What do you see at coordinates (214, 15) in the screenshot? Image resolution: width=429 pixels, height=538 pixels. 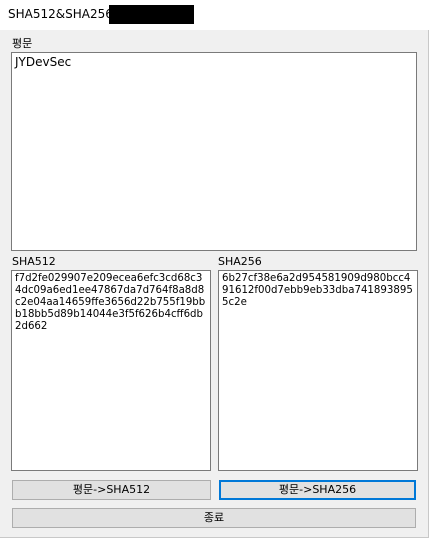 I see `title-bar: SHA512&SHA256` at bounding box center [214, 15].